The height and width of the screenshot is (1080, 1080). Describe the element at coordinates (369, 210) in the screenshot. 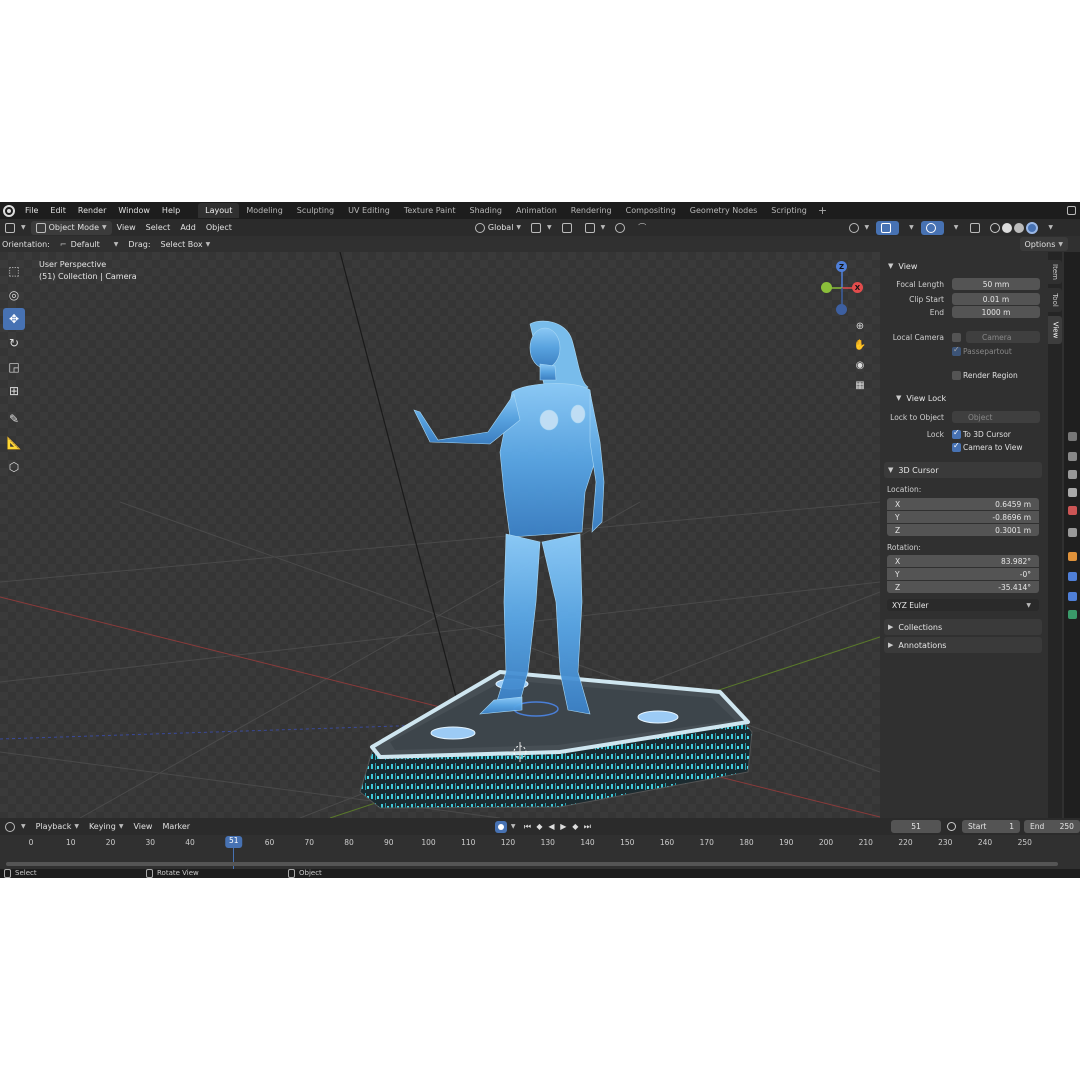

I see `tab-uv-editing: UV Editing` at that location.